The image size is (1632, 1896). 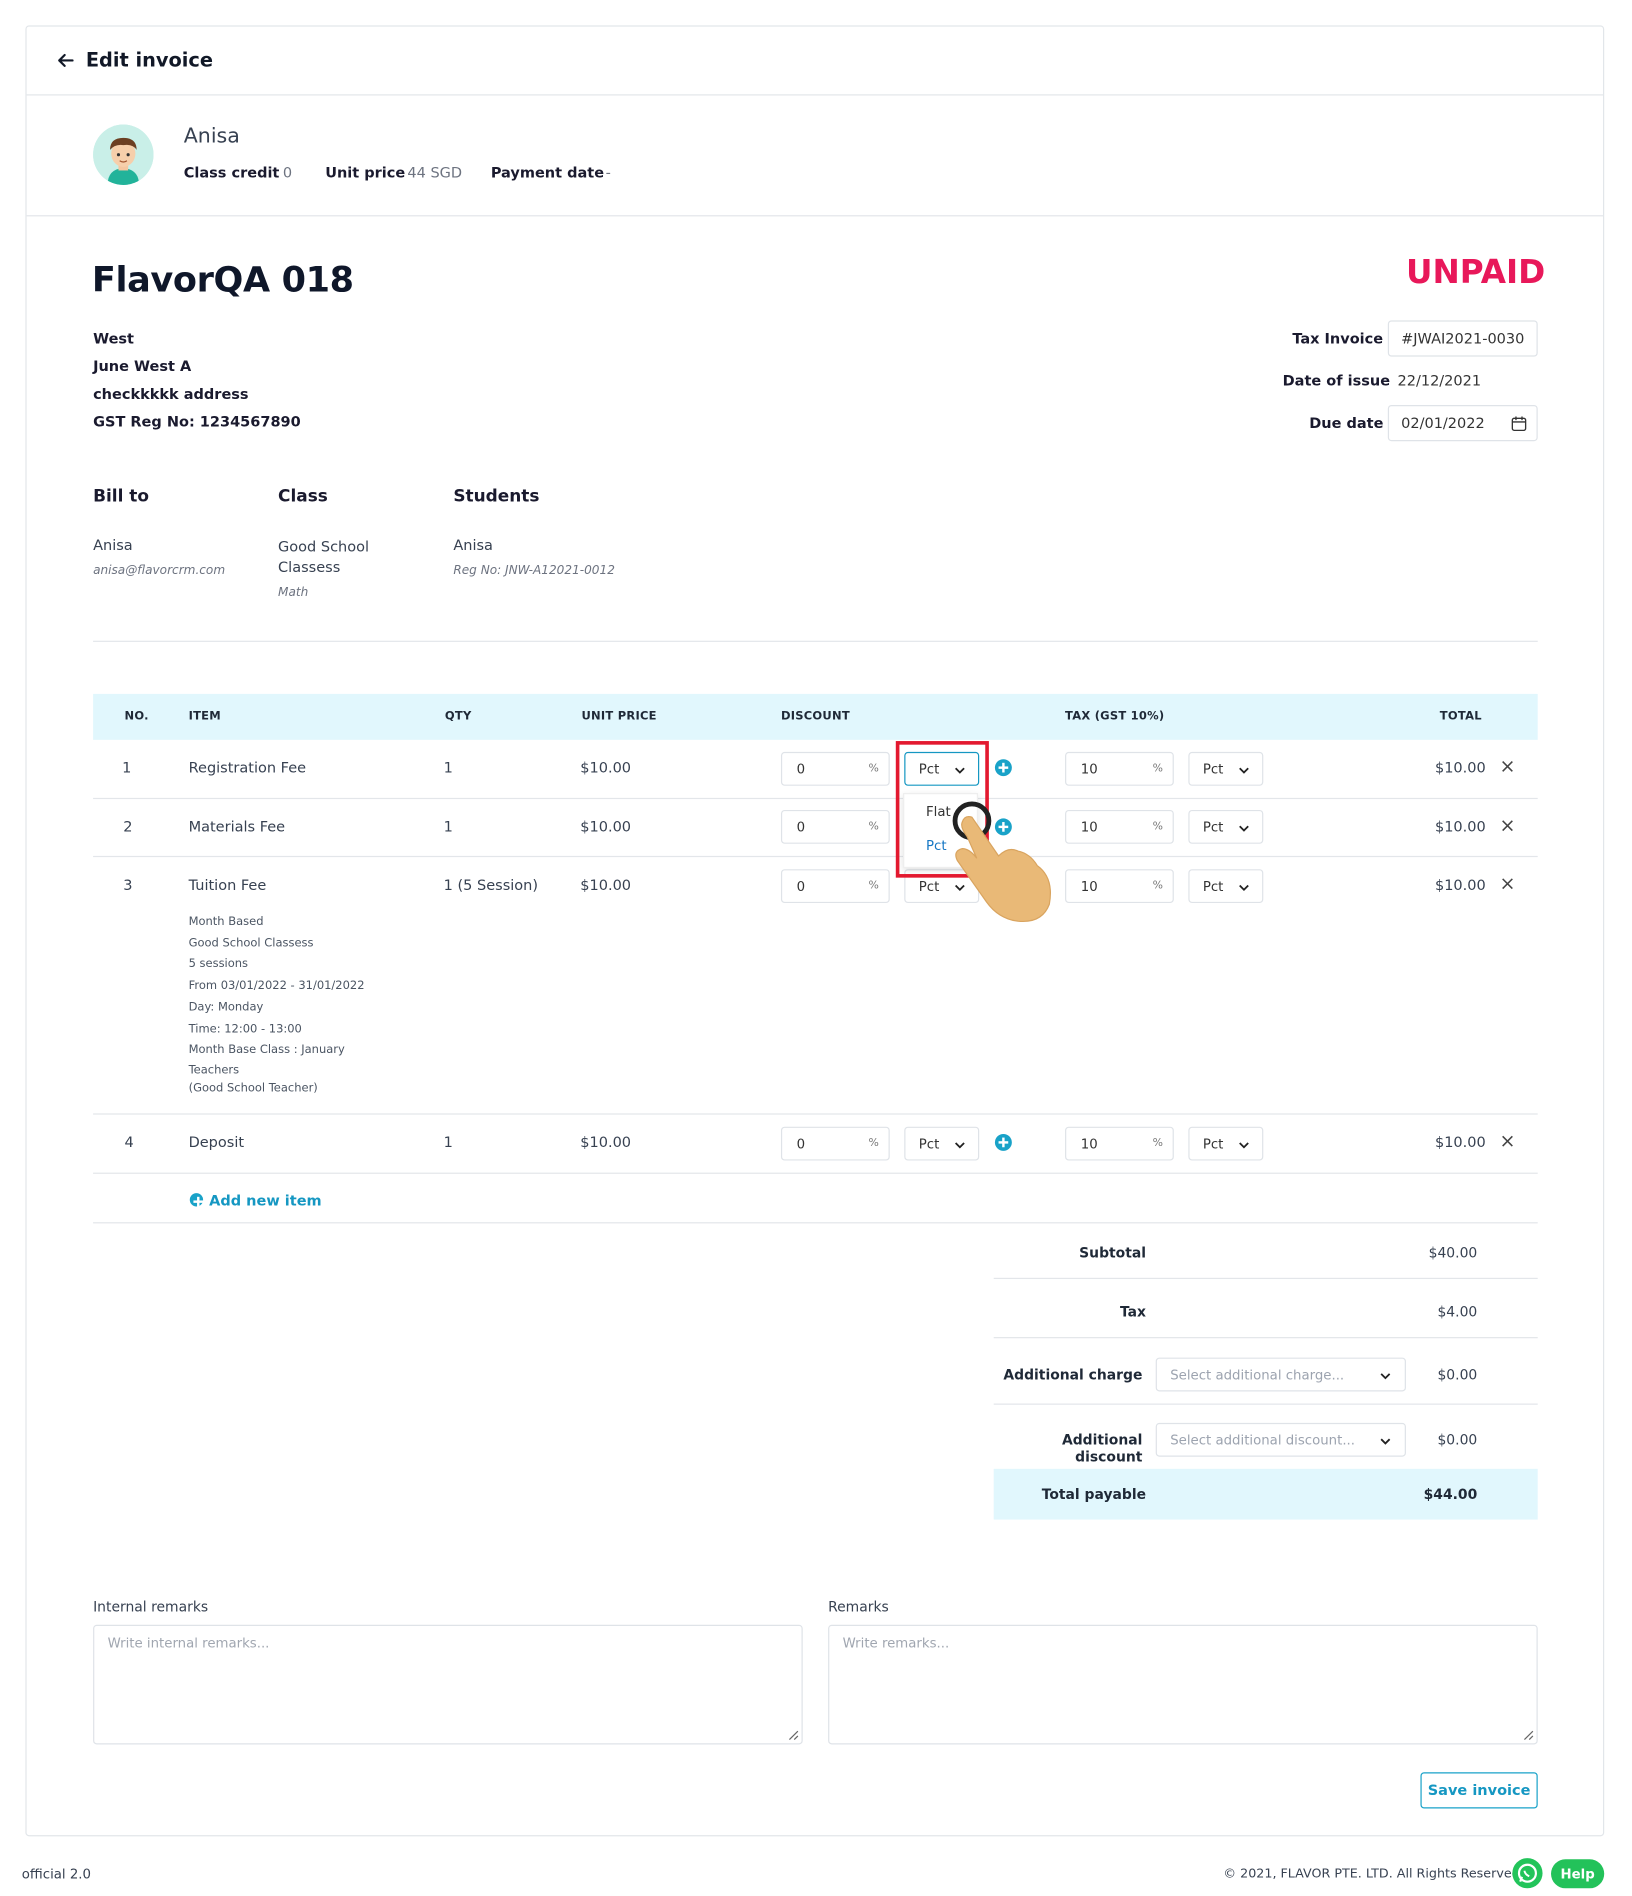 I want to click on whatsapp-icon, so click(x=1527, y=1873).